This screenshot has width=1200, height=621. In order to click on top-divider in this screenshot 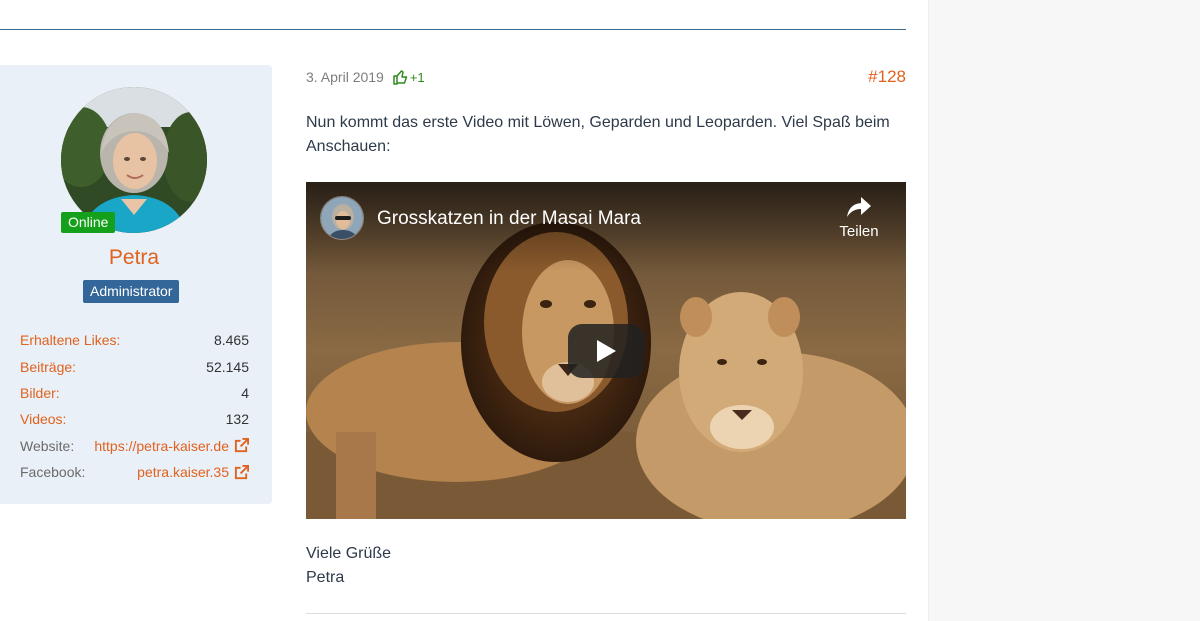, I will do `click(453, 29)`.